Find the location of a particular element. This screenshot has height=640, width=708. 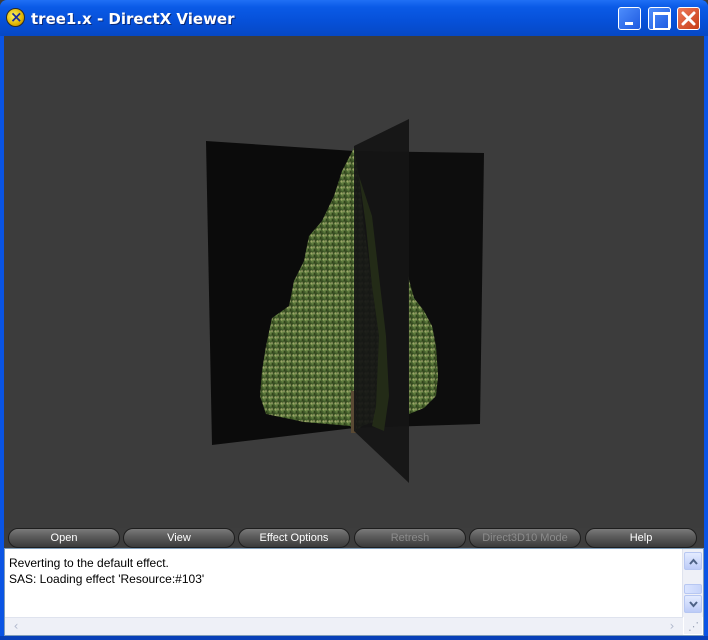

maximize-button is located at coordinates (659, 18).